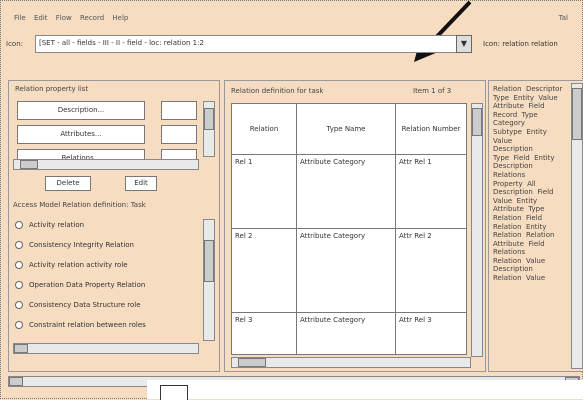 Image resolution: width=583 pixels, height=400 pixels. I want to click on relation-list-hscroll-thumb, so click(21, 348).